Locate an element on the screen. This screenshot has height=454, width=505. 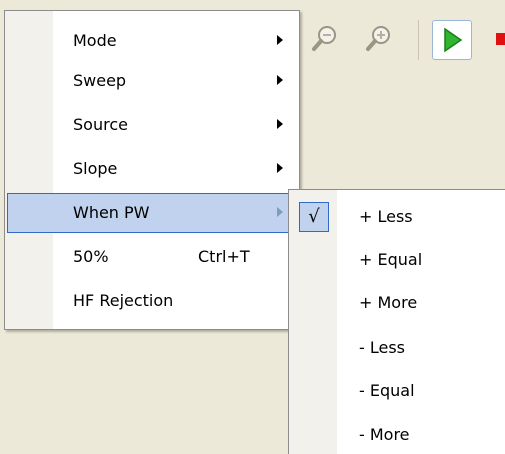
submenu-item-minus-equal: - Equal is located at coordinates (398, 391).